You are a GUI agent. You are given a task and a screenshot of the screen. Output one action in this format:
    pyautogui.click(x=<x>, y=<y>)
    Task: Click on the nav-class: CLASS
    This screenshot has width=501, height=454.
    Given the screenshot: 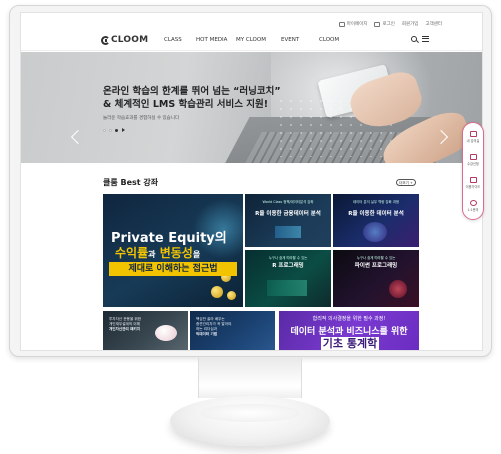 What is the action you would take?
    pyautogui.click(x=180, y=40)
    